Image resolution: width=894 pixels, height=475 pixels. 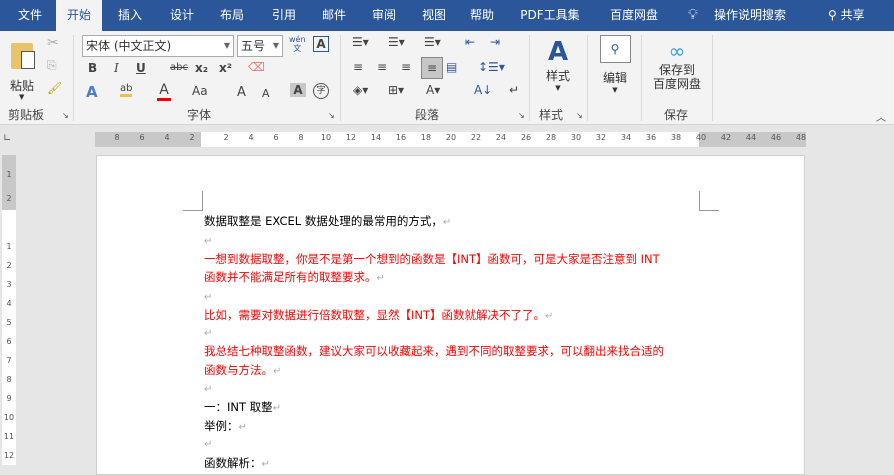 What do you see at coordinates (651, 137) in the screenshot?
I see `ruler-number: 36` at bounding box center [651, 137].